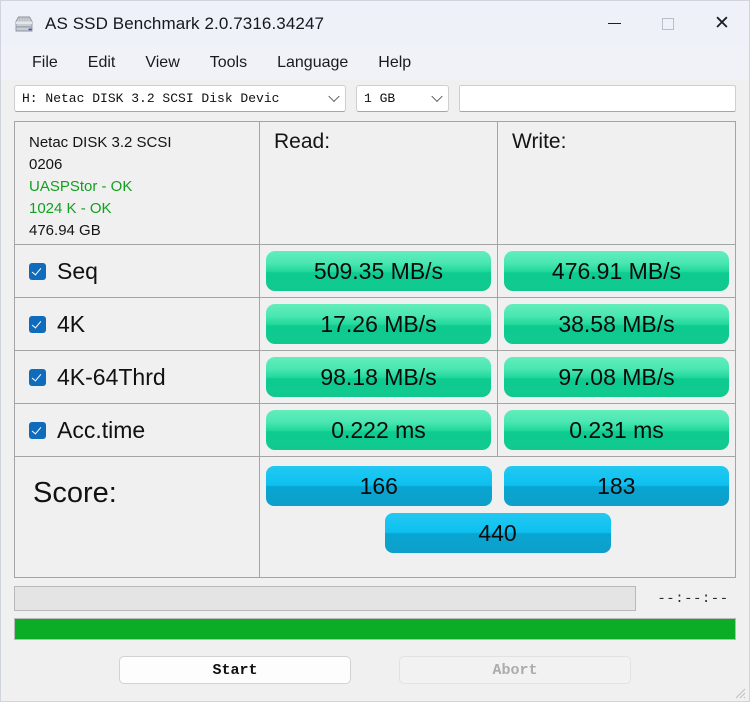 The width and height of the screenshot is (750, 702). What do you see at coordinates (24, 24) in the screenshot?
I see `ssd-drive-icon` at bounding box center [24, 24].